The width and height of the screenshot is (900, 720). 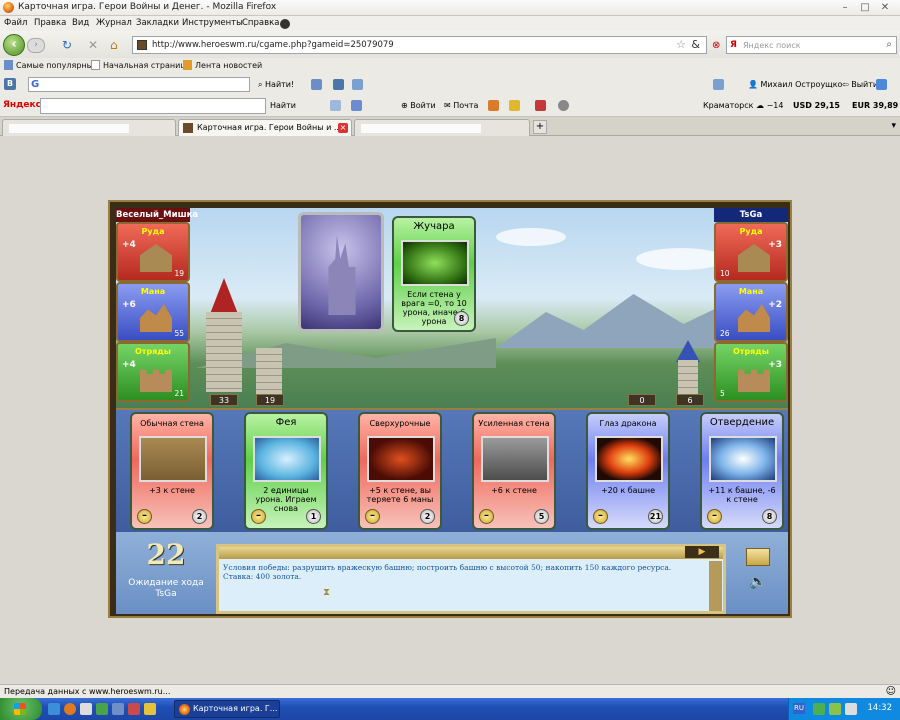 What do you see at coordinates (889, 44) in the screenshot?
I see `search-icon: ⌕` at bounding box center [889, 44].